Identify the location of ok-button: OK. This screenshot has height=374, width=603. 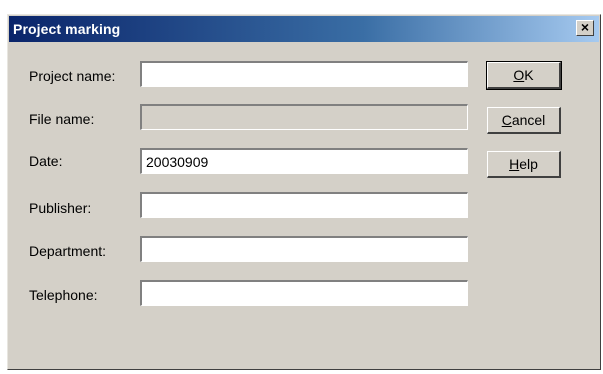
(524, 75).